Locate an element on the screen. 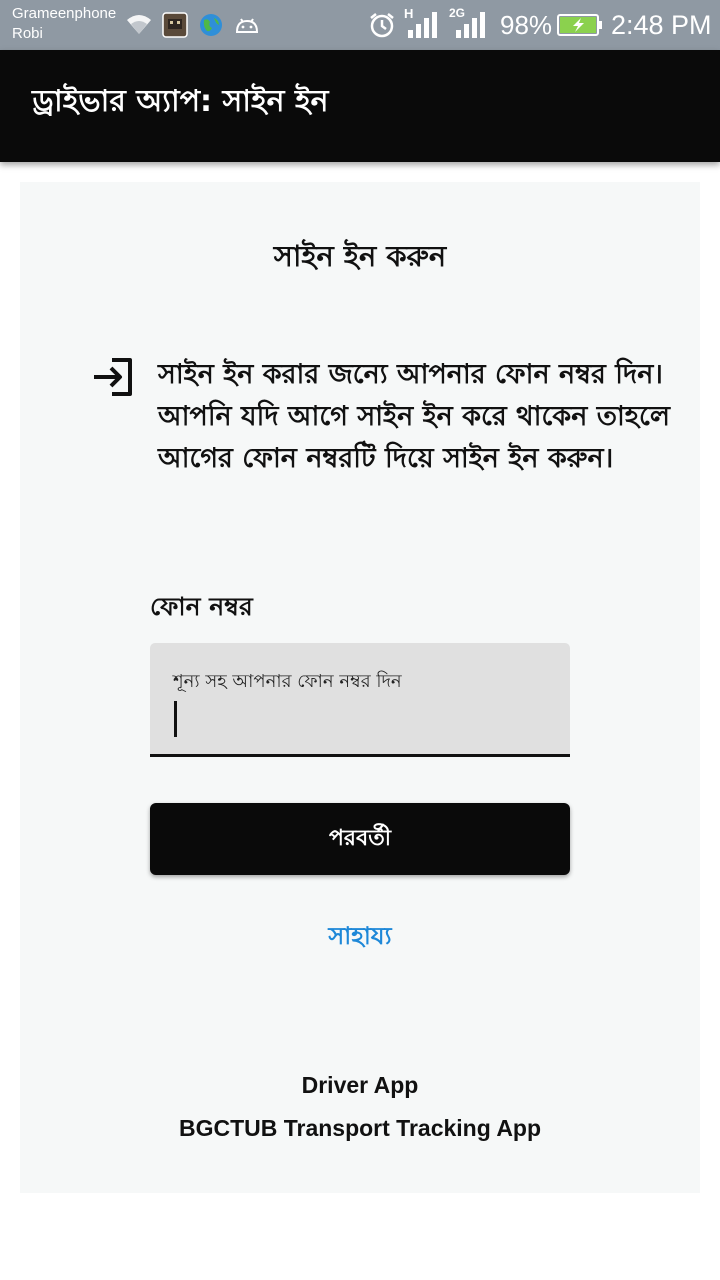 This screenshot has height=1280, width=720. next-button: পরবর্তী is located at coordinates (360, 839).